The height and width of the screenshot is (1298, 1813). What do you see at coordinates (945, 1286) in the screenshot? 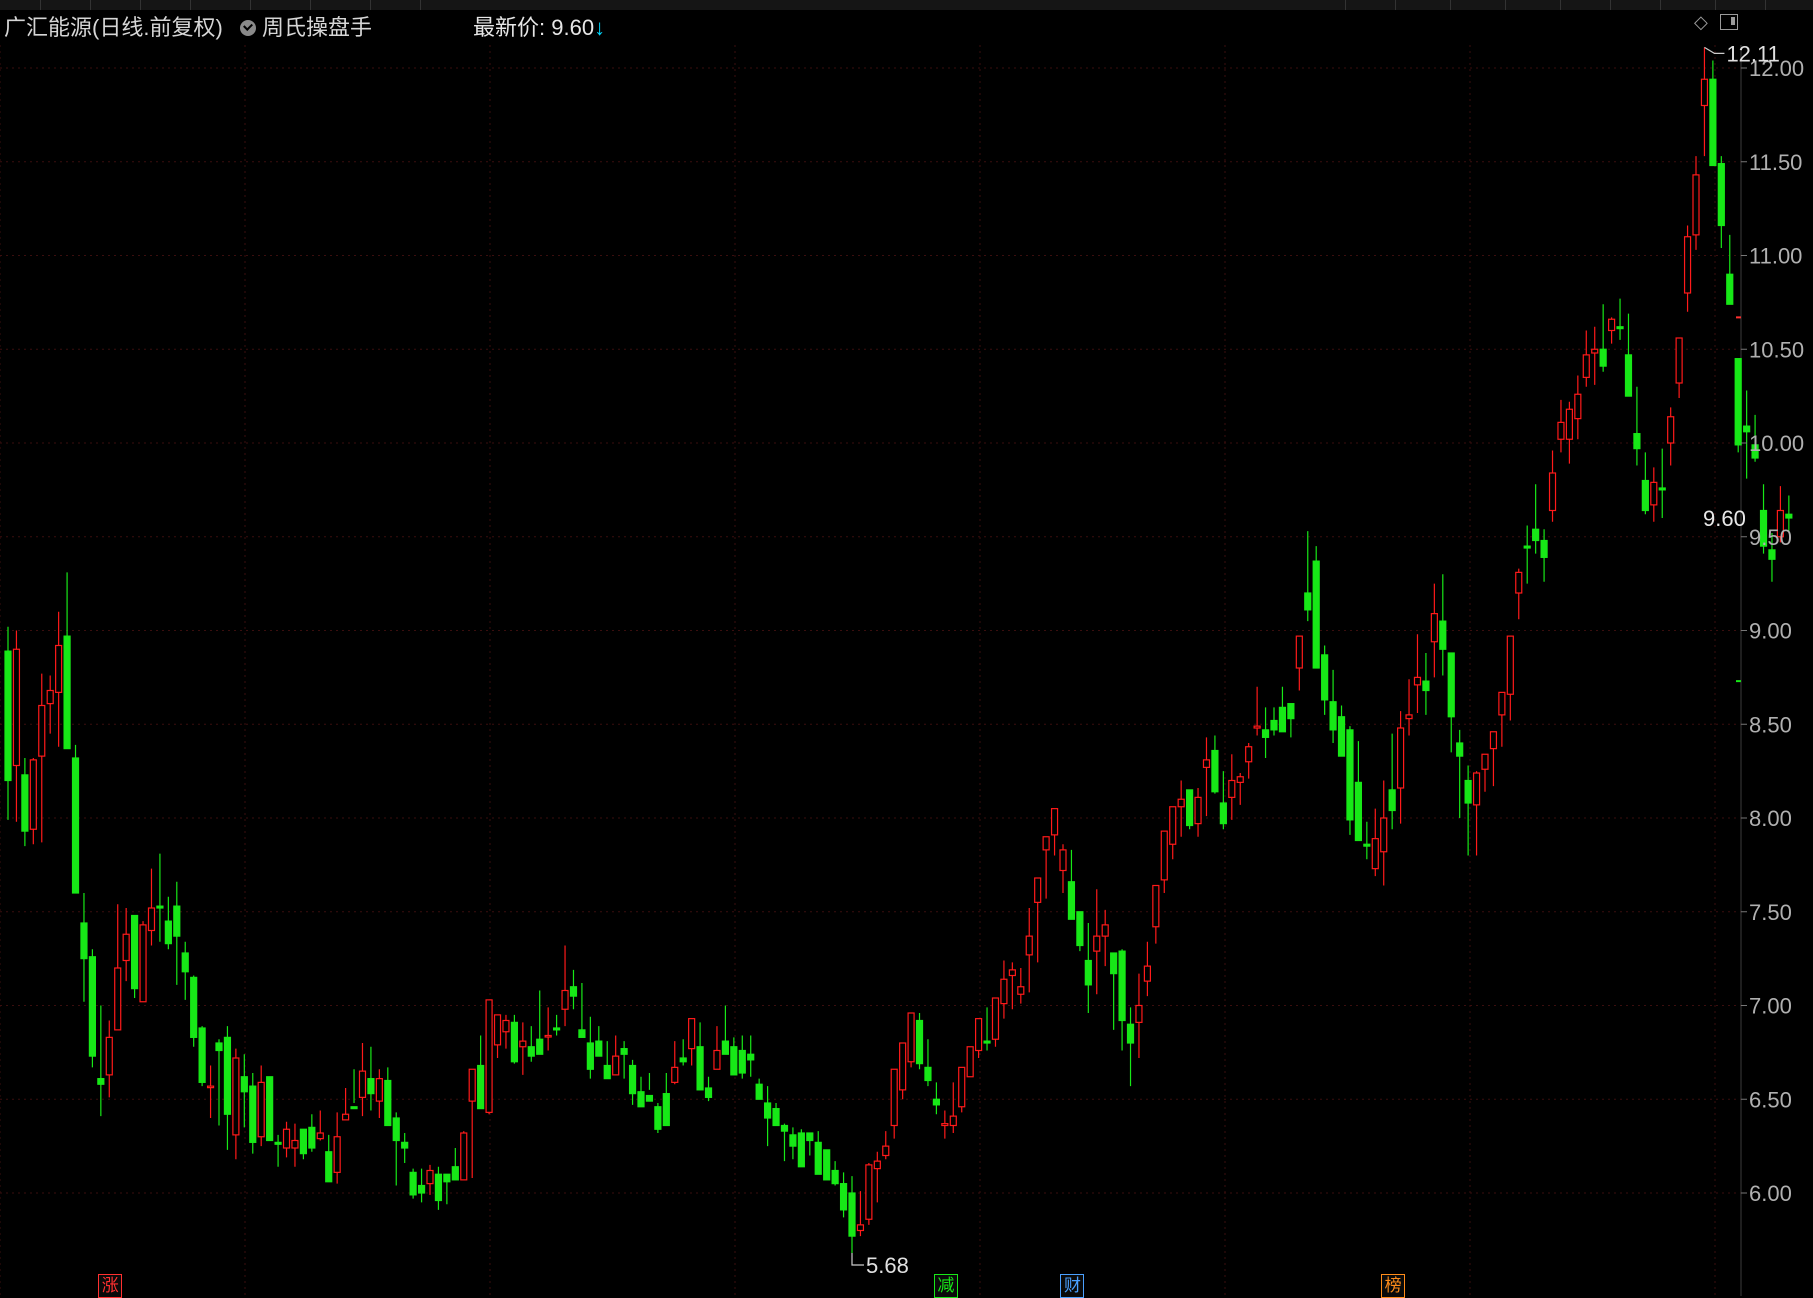
I see `event-marker-1: 减` at bounding box center [945, 1286].